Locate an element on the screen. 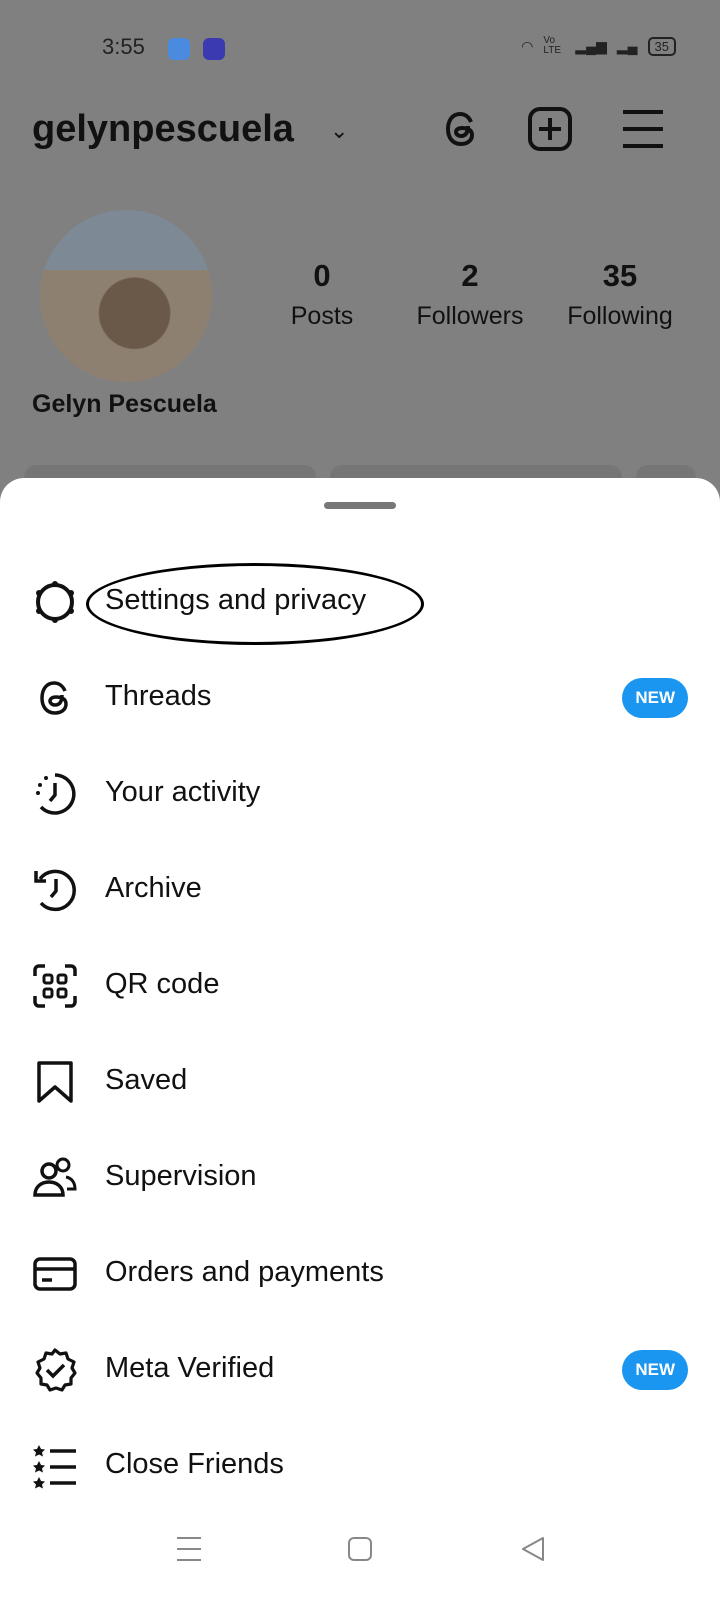 This screenshot has height=1600, width=720. followers-stat: 2 Followers is located at coordinates (470, 294).